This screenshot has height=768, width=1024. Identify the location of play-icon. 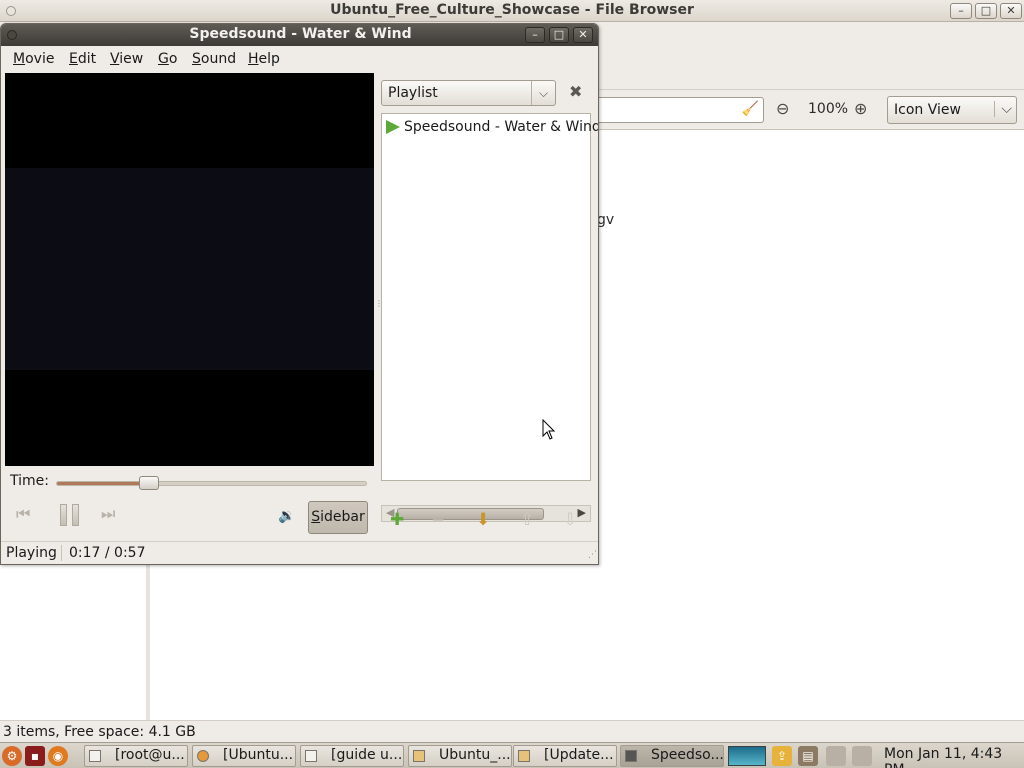
(393, 127).